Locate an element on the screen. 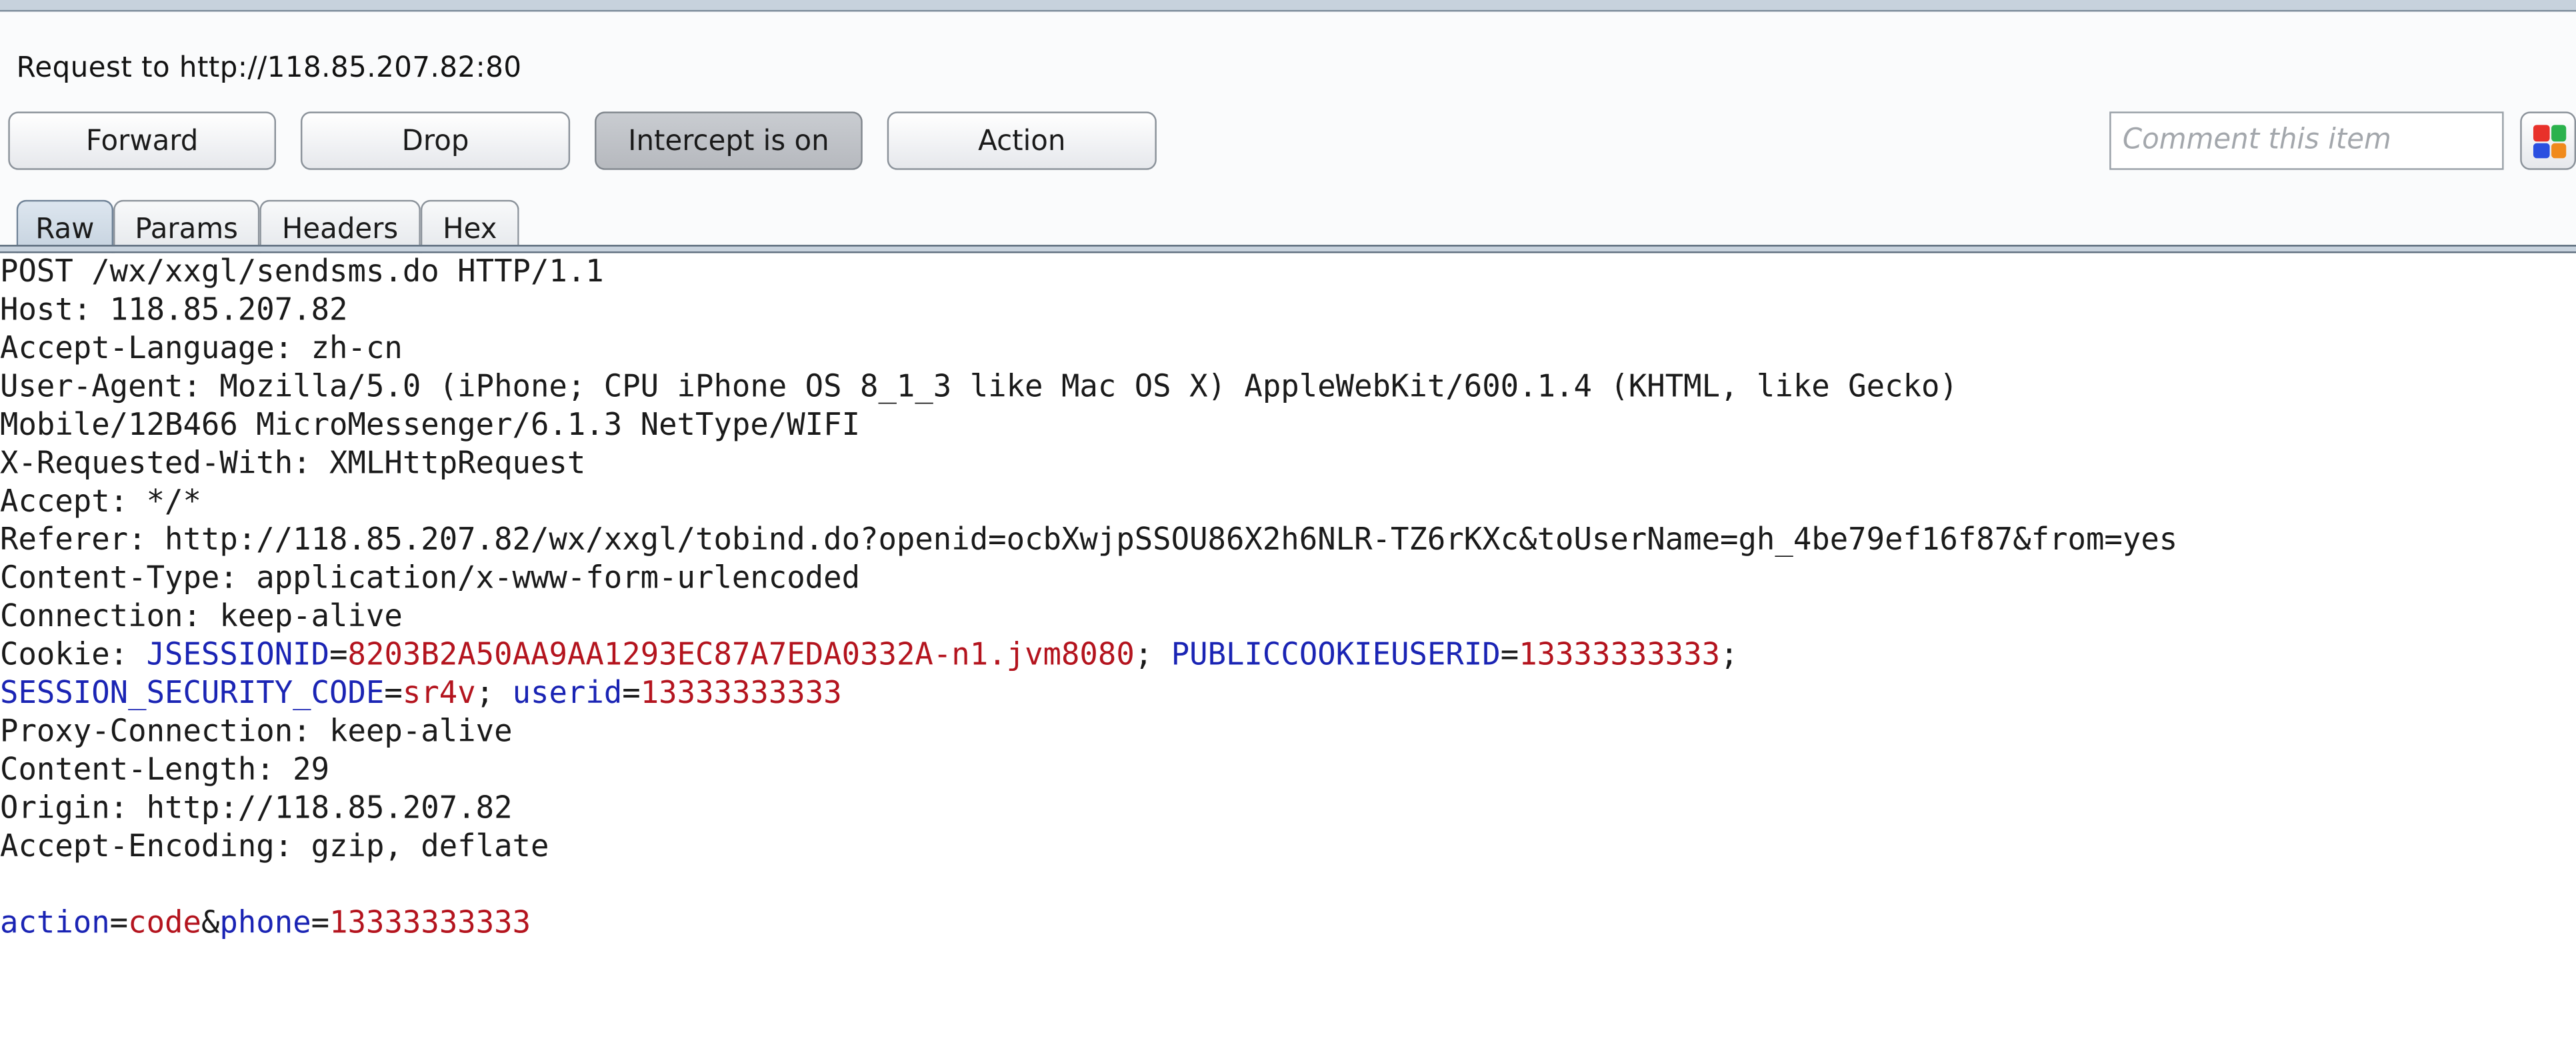 The width and height of the screenshot is (2576, 1051). cookie-prefix: Cookie: is located at coordinates (73, 656).